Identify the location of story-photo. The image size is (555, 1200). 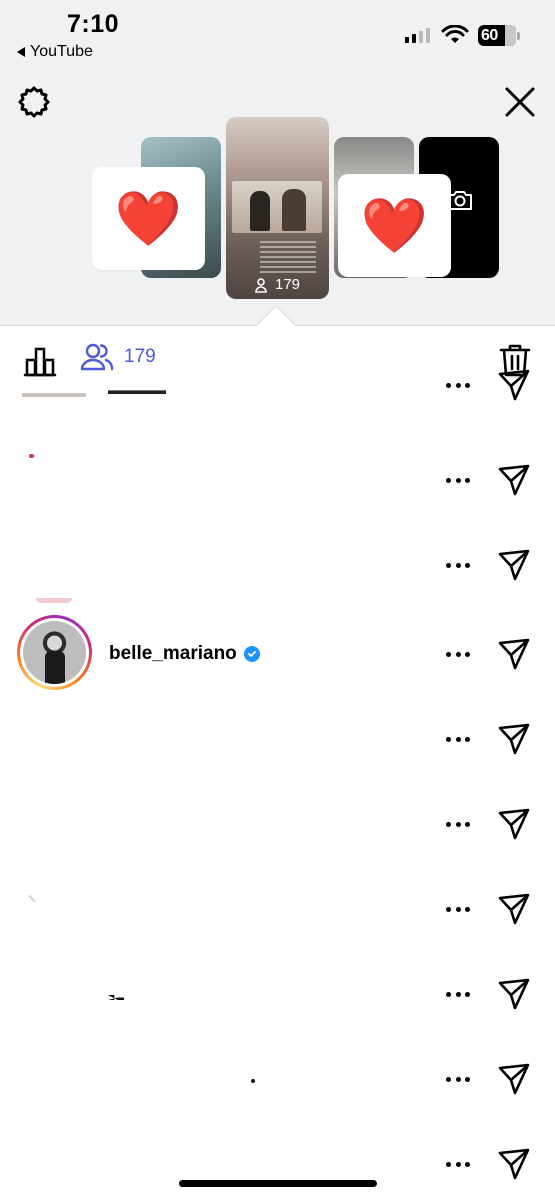
(277, 207).